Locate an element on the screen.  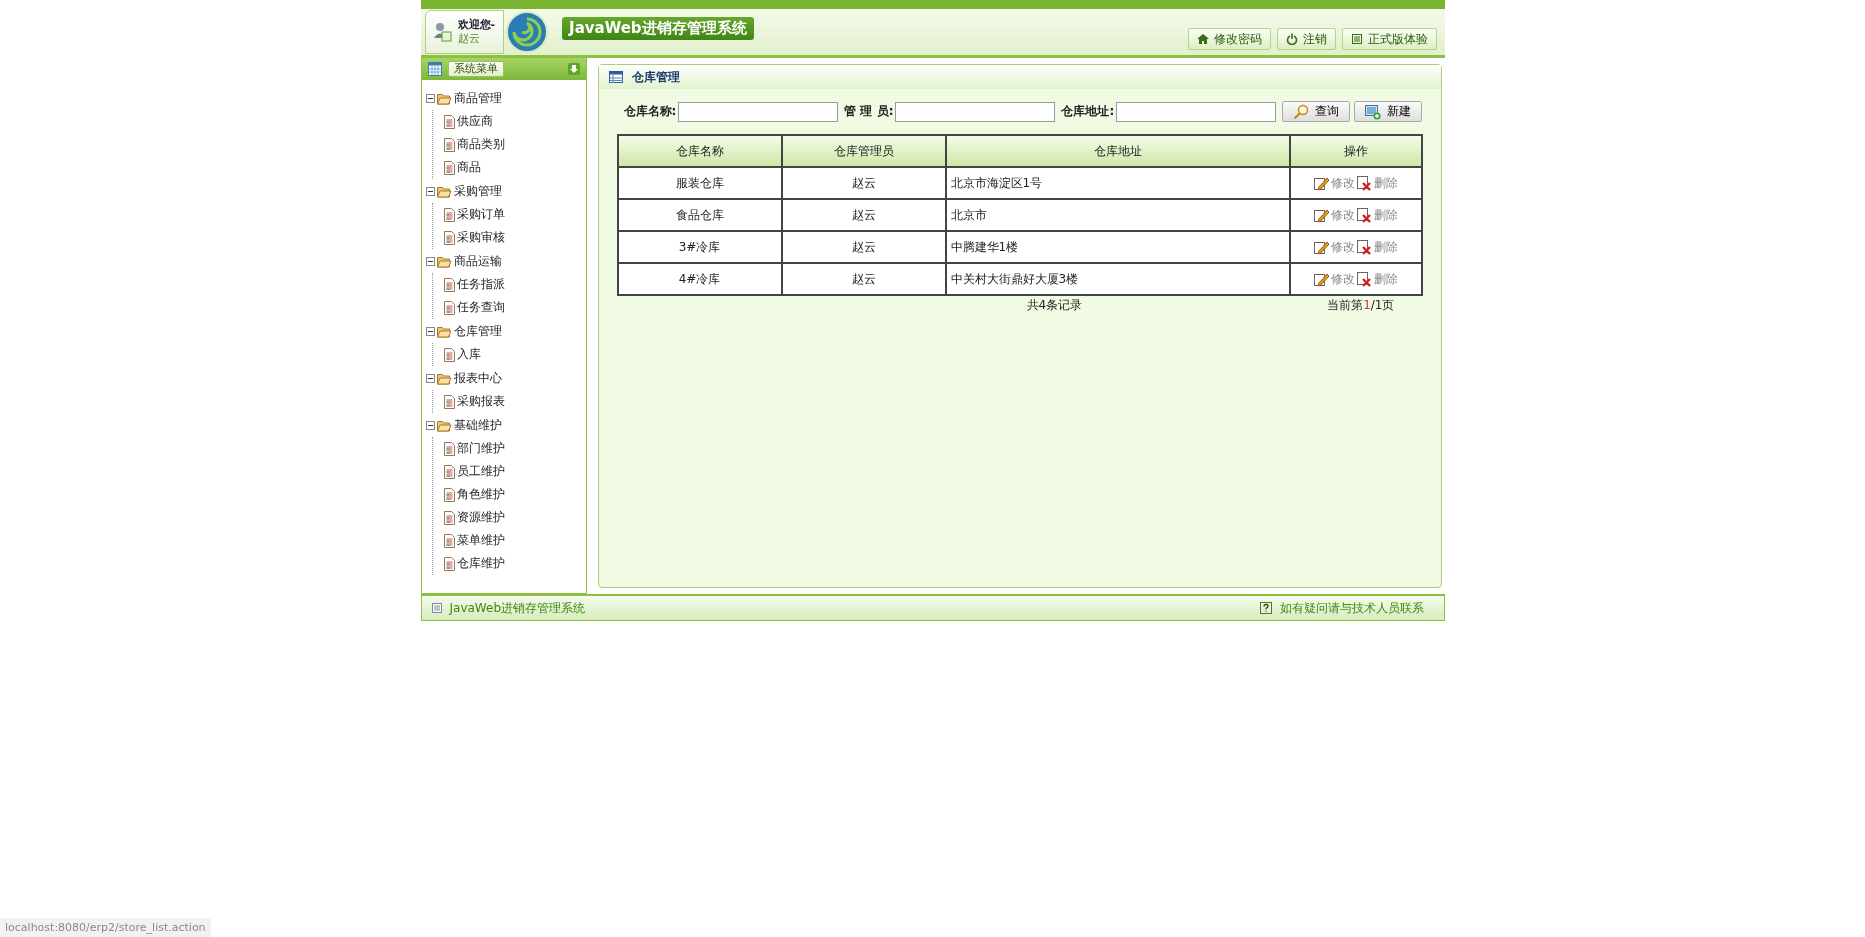
column-header: 仓库地址 is located at coordinates (1117, 151).